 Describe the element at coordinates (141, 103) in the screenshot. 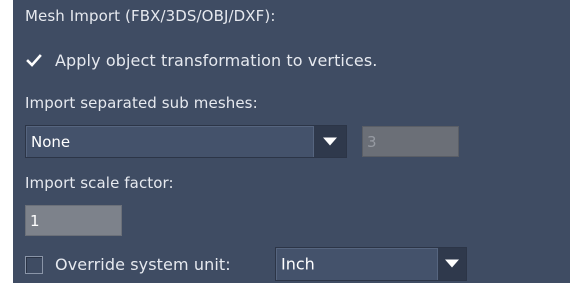

I see `separated-sub-meshes-label: Import separated sub meshes:` at that location.